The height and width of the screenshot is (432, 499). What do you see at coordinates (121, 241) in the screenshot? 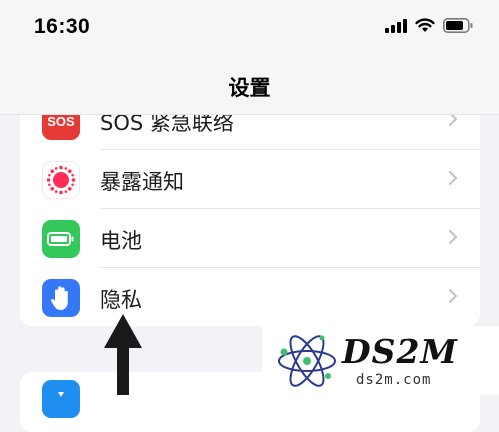
I see `settings-row-label: 电池` at bounding box center [121, 241].